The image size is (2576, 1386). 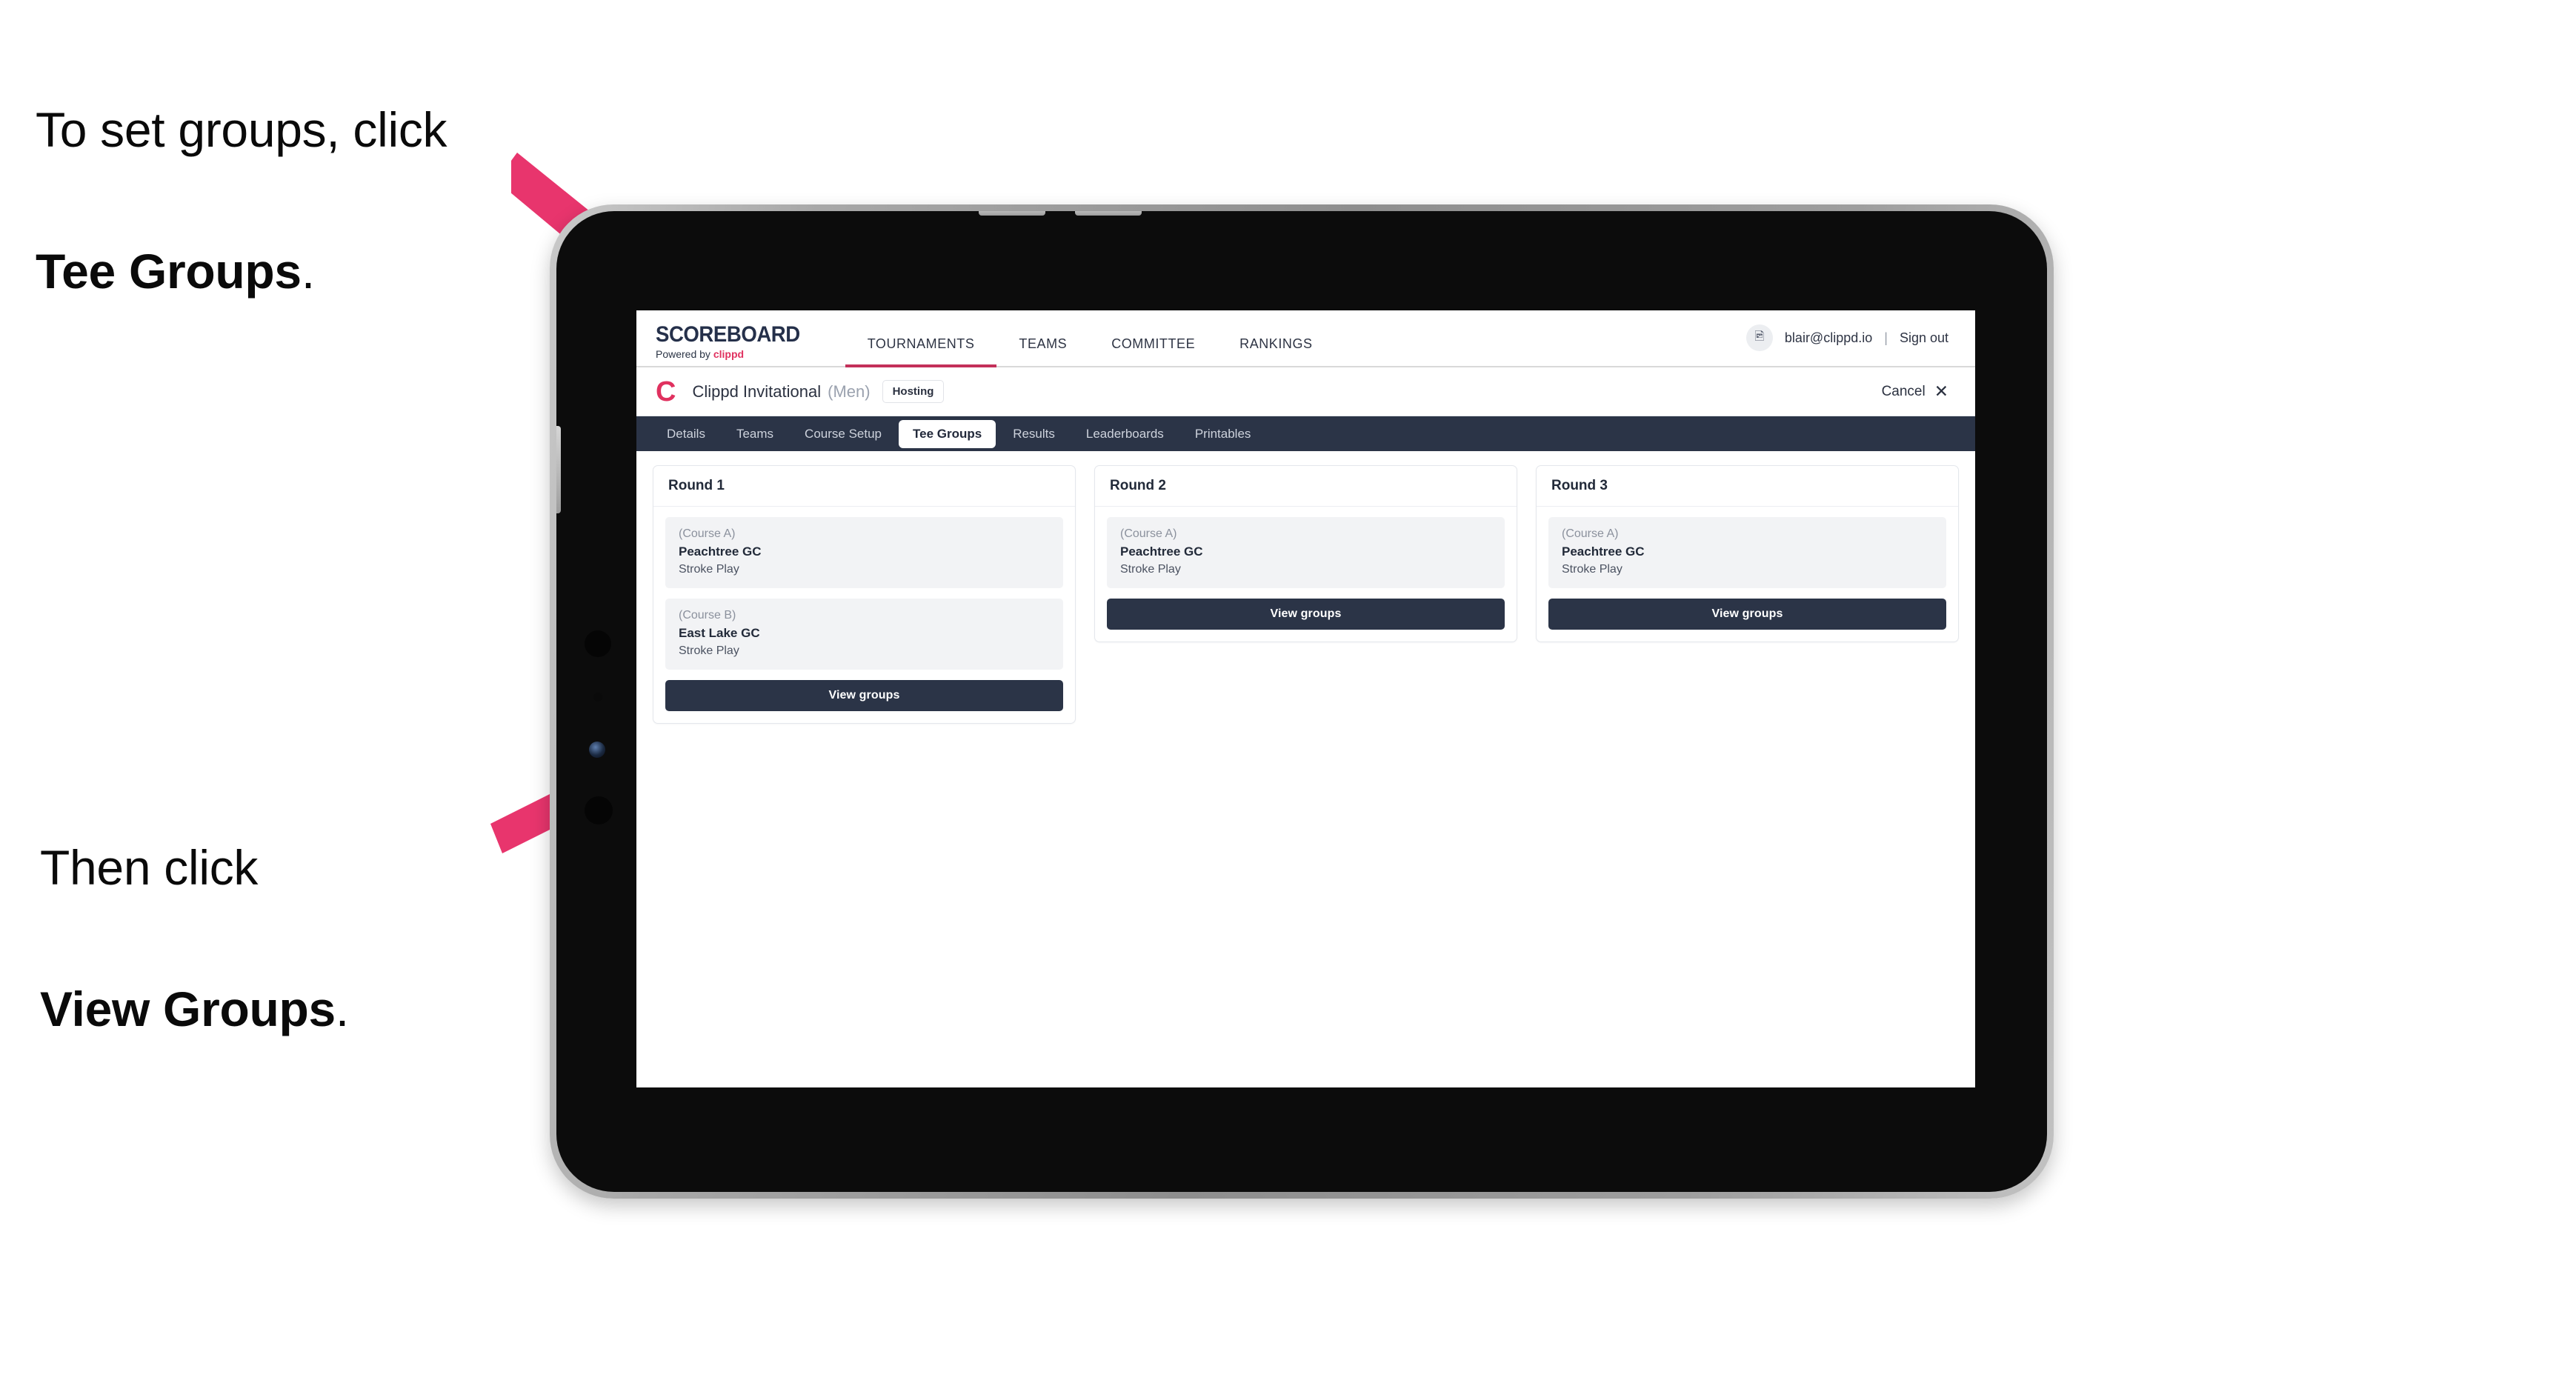 What do you see at coordinates (707, 615) in the screenshot?
I see `course-label: (Course B)` at bounding box center [707, 615].